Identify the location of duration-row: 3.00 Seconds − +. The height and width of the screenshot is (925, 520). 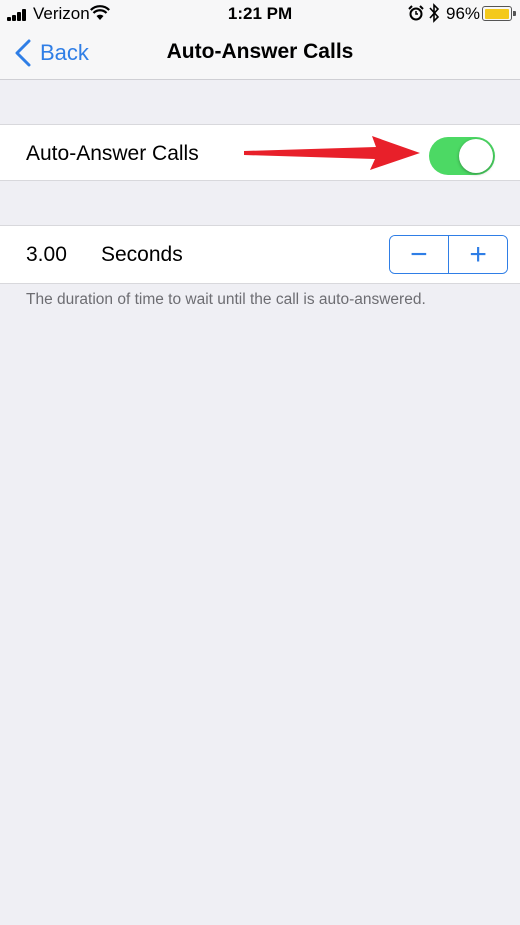
(260, 254).